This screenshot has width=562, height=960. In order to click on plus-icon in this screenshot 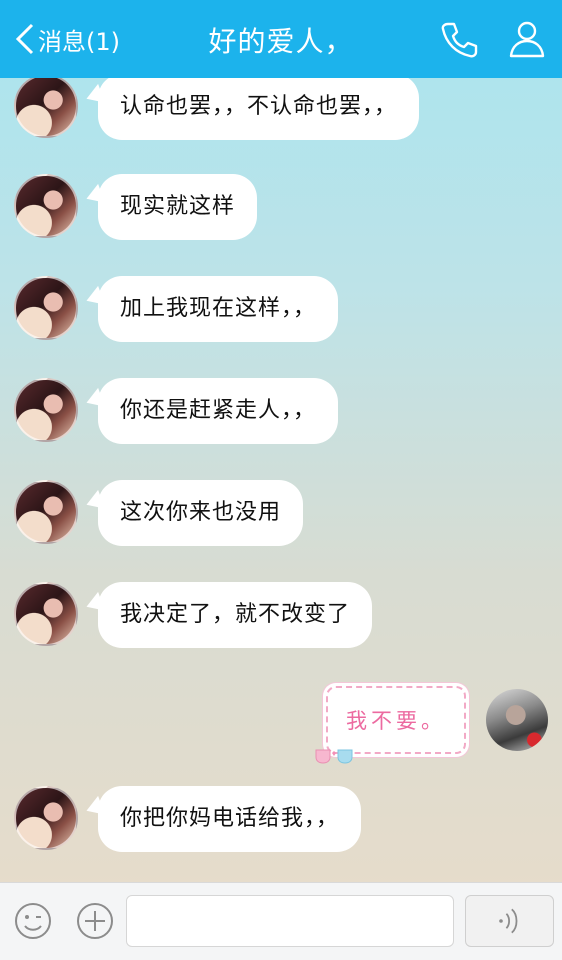, I will do `click(95, 921)`.